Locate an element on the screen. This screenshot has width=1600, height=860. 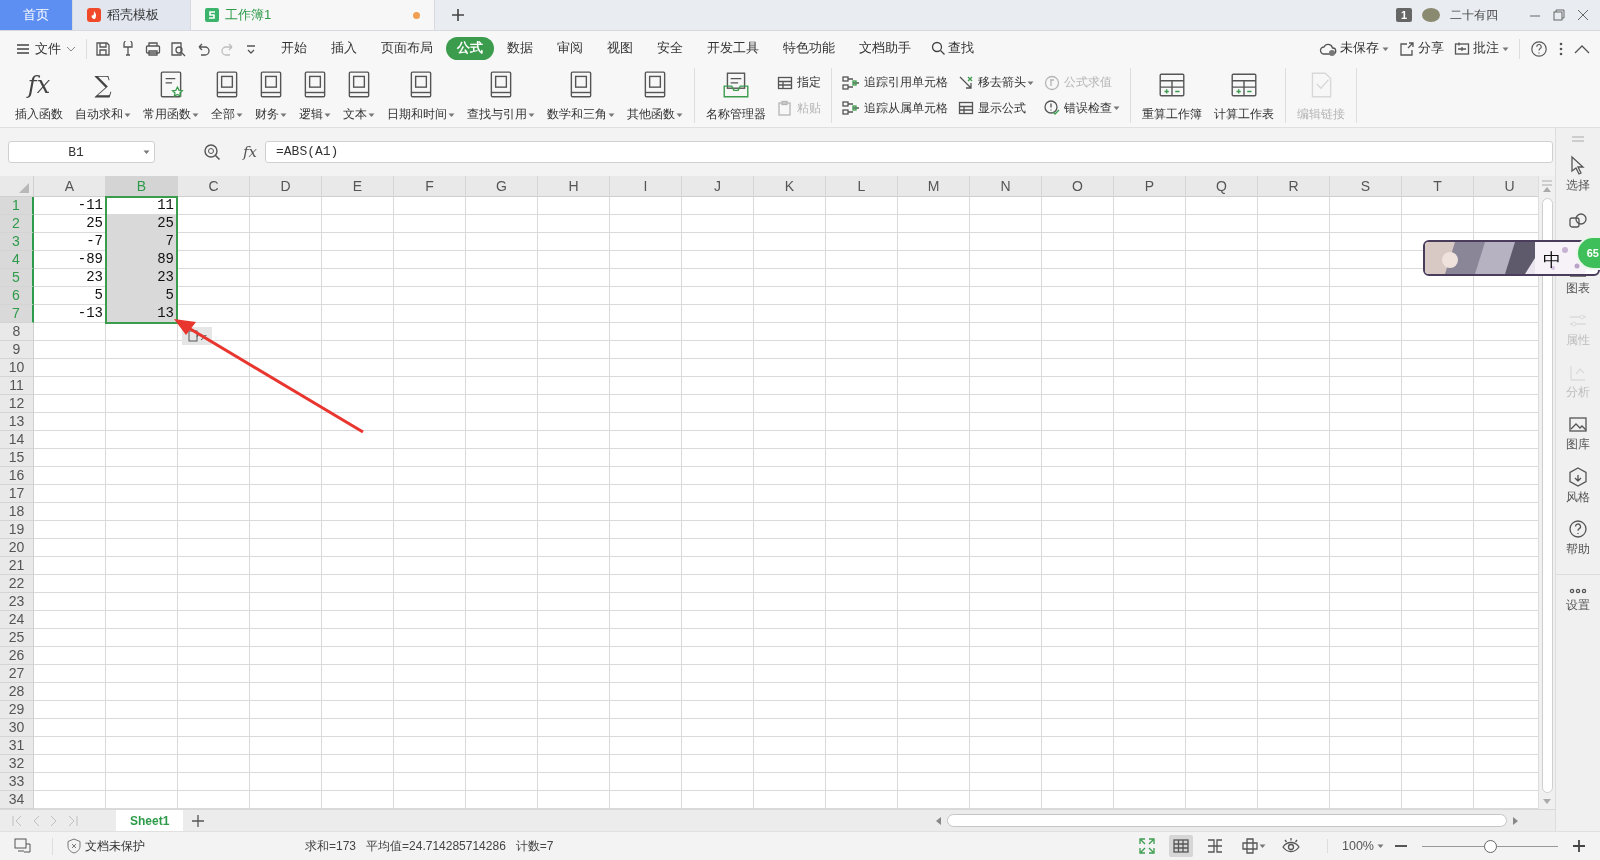
add-sheet-icon is located at coordinates (198, 820).